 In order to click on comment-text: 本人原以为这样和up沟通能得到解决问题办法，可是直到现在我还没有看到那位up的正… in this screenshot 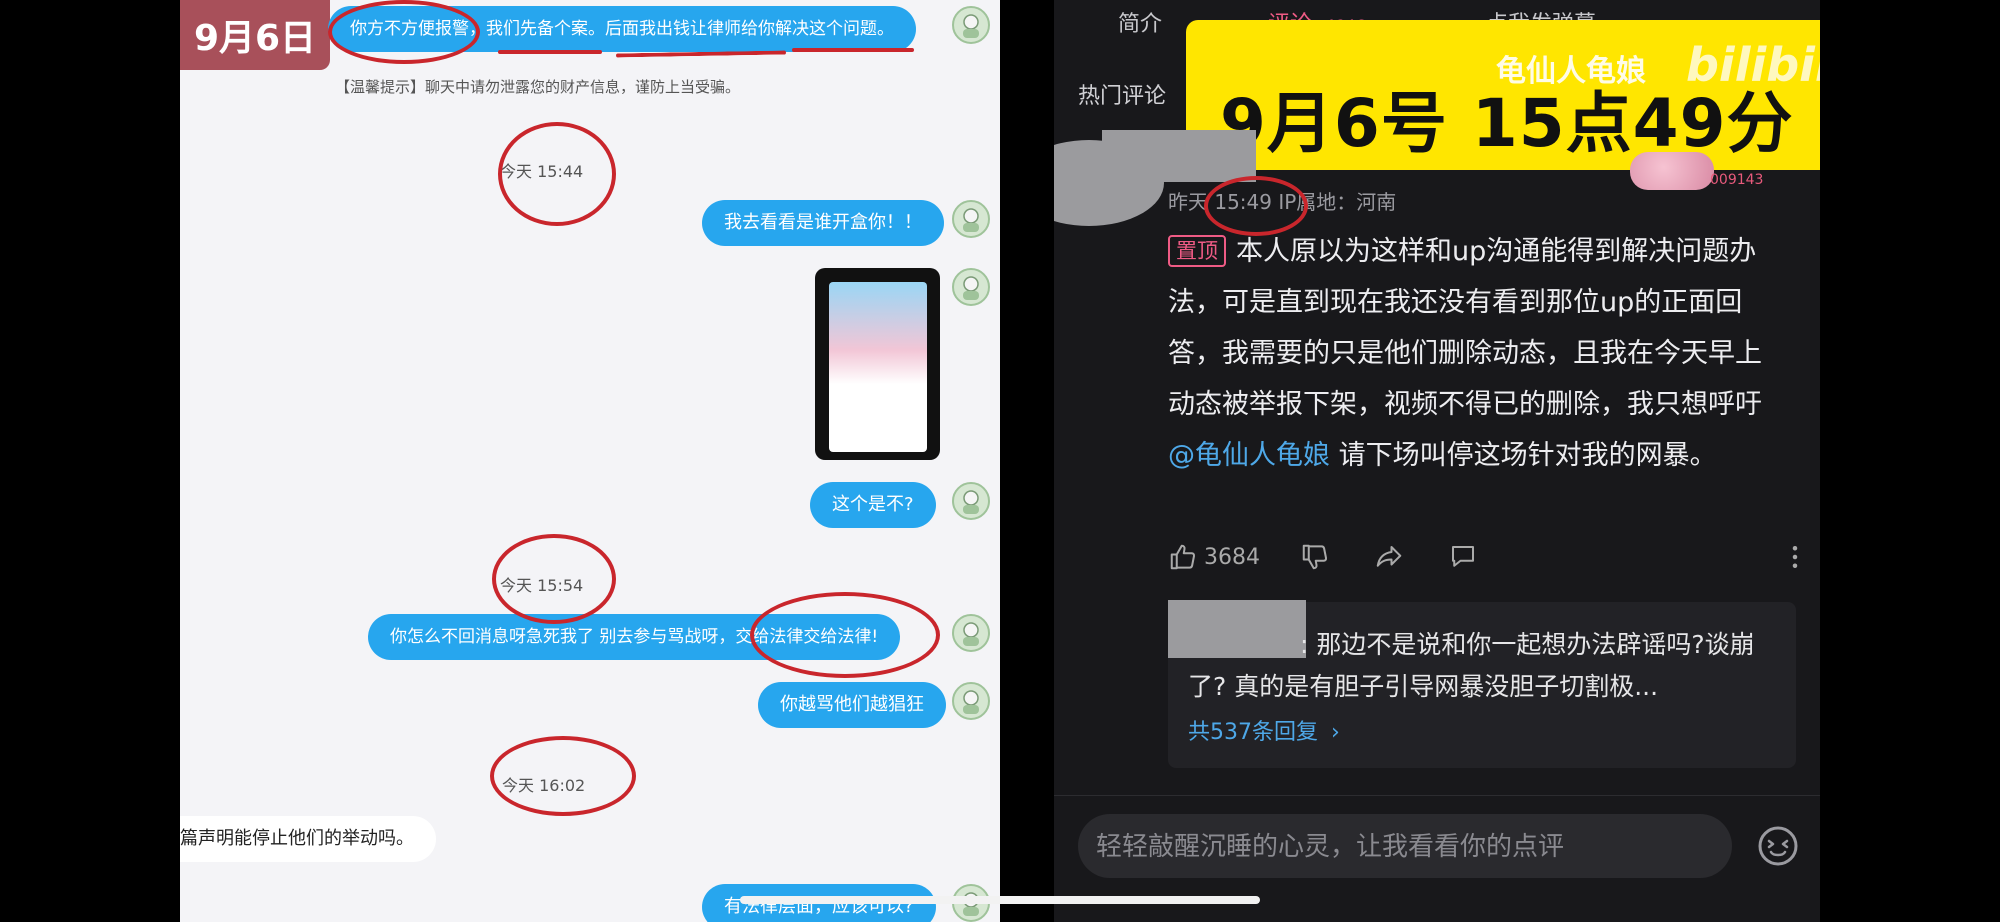, I will do `click(1465, 328)`.